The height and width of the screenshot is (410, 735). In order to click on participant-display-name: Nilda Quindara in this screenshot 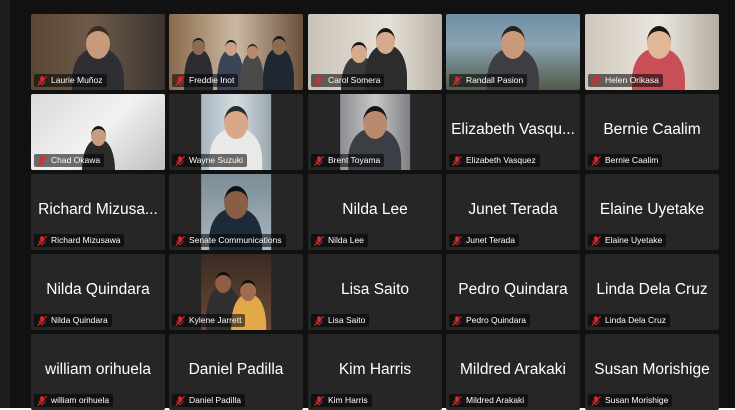, I will do `click(98, 290)`.